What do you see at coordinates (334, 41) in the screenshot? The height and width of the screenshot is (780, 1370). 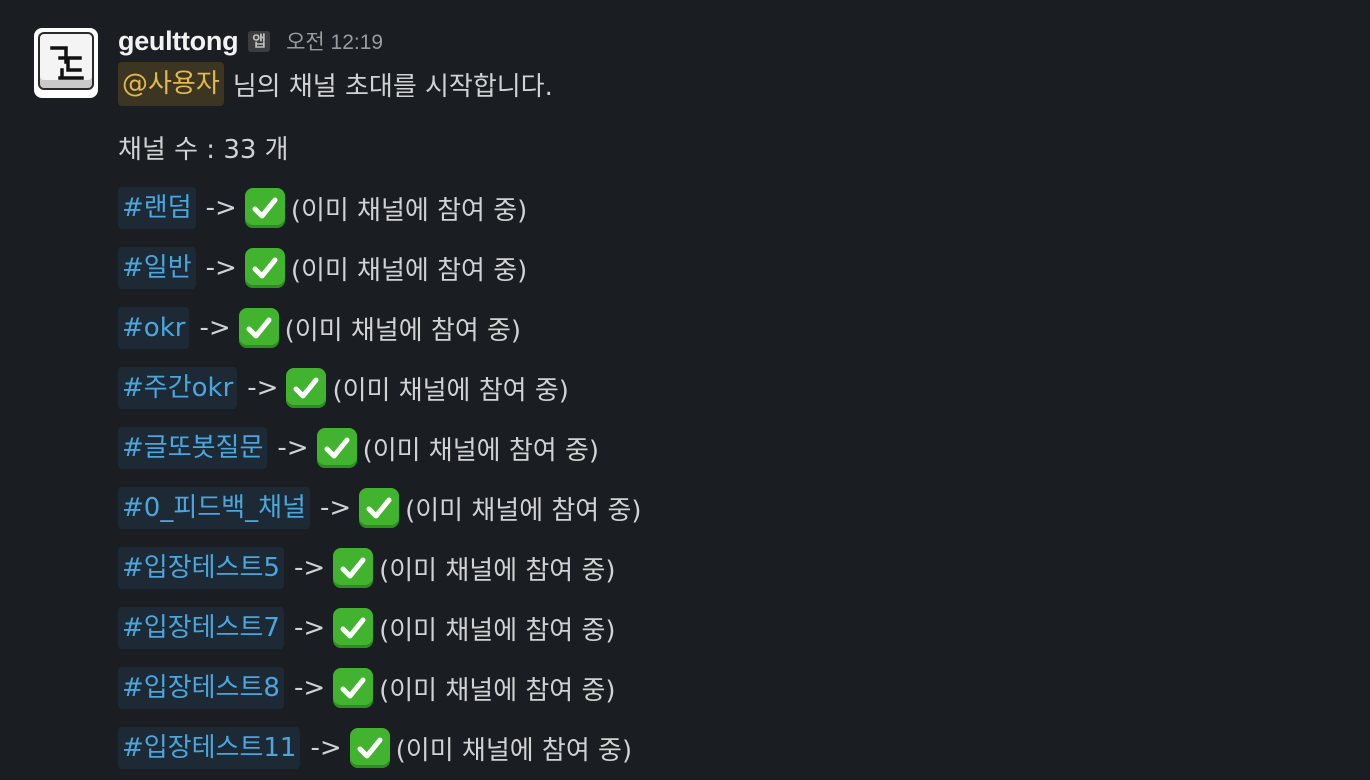 I see `timestamp: 오전 12:19` at bounding box center [334, 41].